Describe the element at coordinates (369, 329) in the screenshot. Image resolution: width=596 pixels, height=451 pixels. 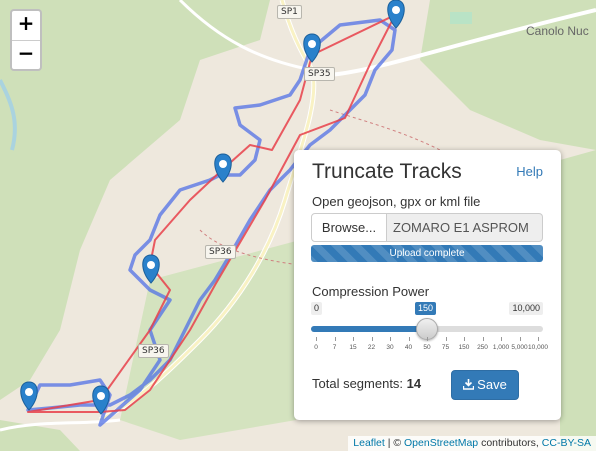
I see `slider-fill` at that location.